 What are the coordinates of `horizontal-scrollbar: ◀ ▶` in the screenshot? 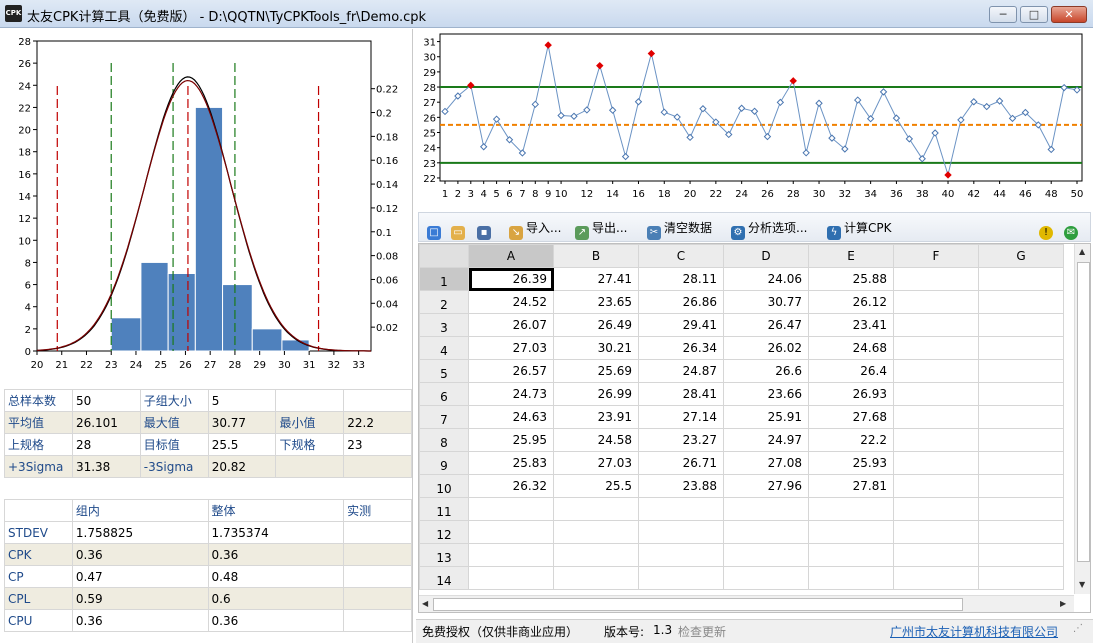 It's located at (746, 603).